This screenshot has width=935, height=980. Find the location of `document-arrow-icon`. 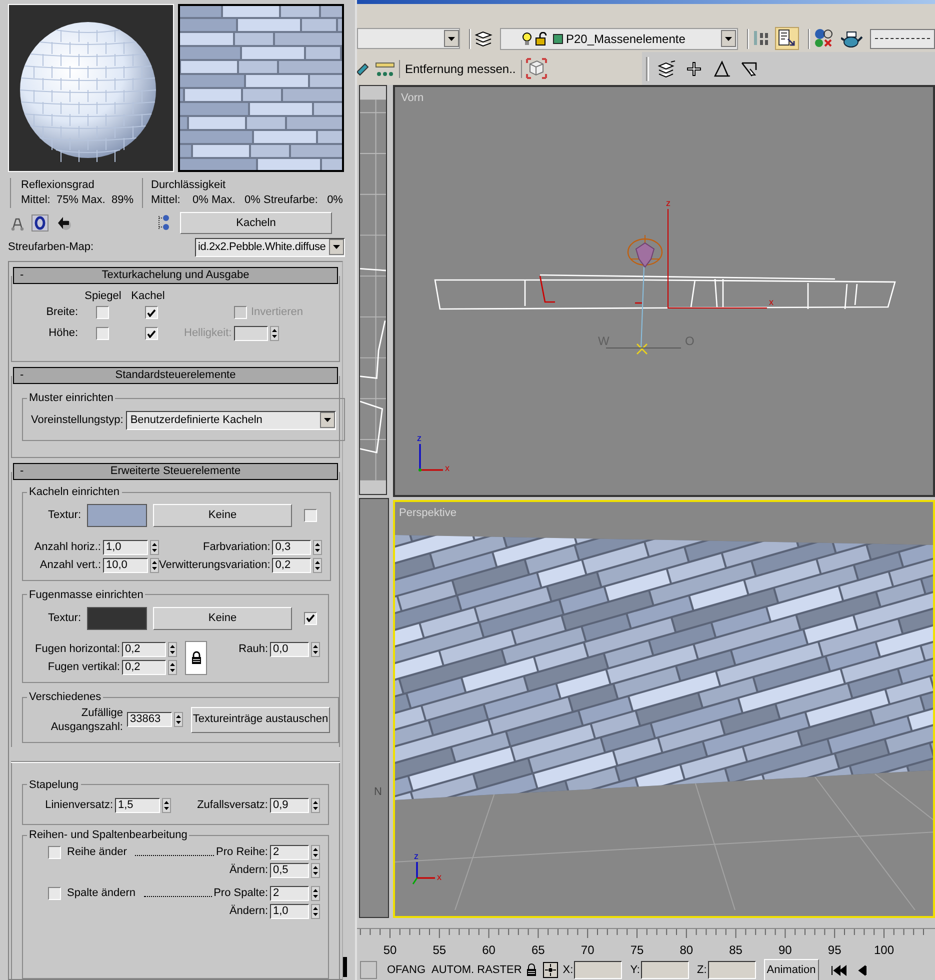

document-arrow-icon is located at coordinates (787, 38).